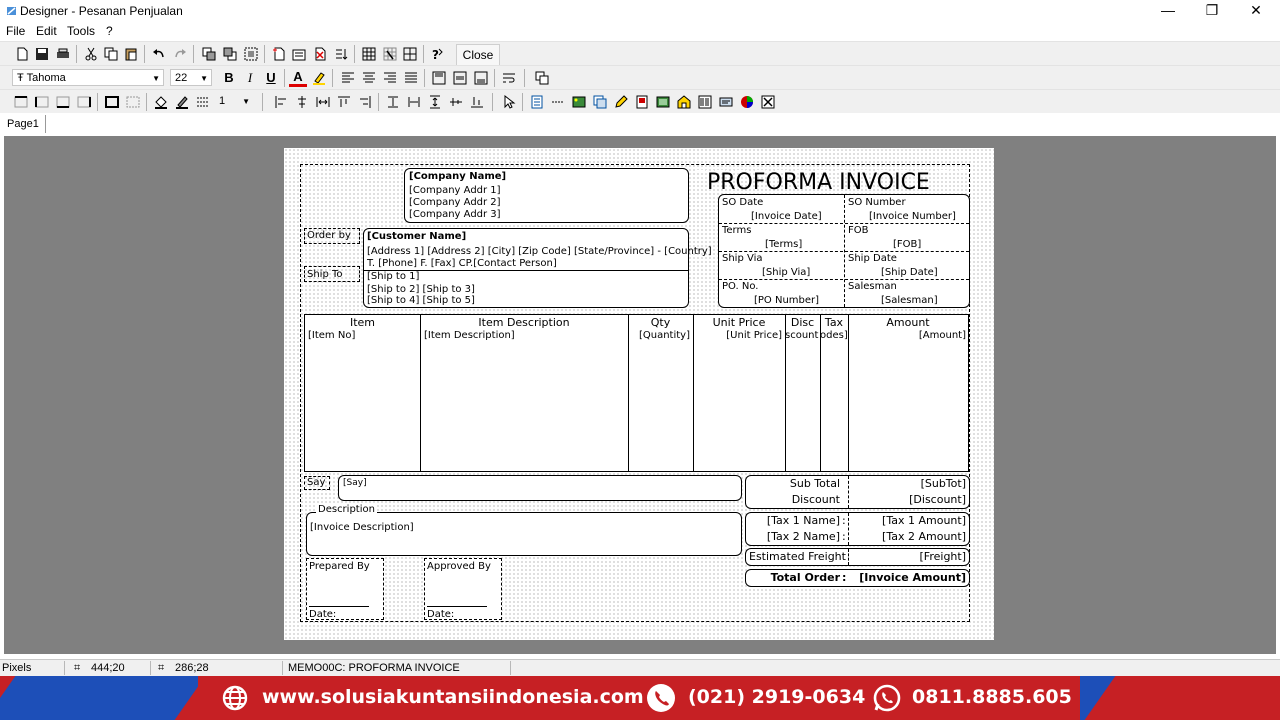  Describe the element at coordinates (355, 483) in the screenshot. I see `say-value: [Say]` at that location.